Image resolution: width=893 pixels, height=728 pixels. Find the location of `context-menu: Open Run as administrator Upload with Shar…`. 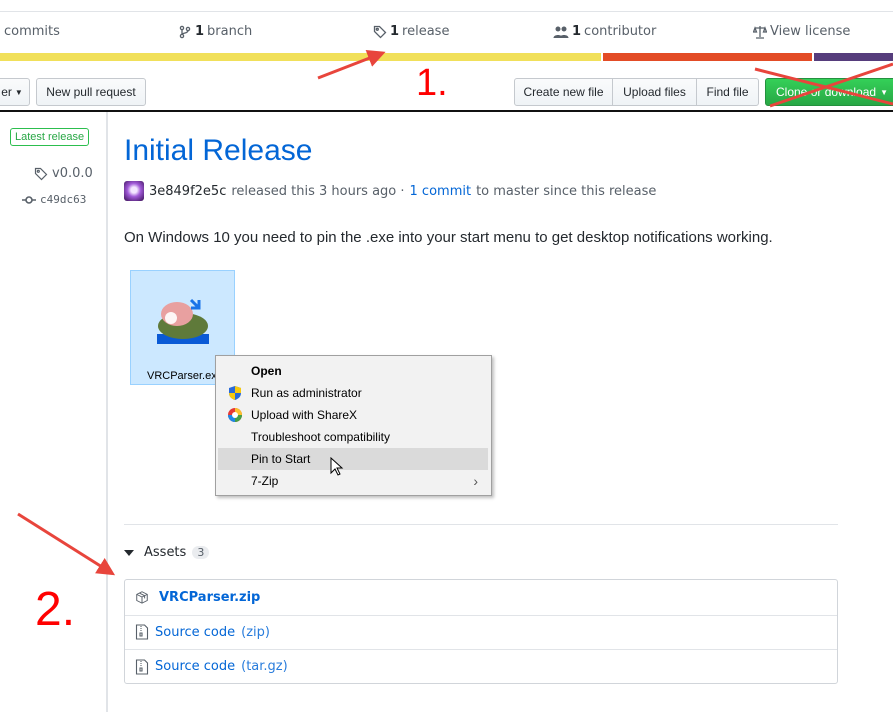

context-menu: Open Run as administrator Upload with Shar… is located at coordinates (353, 425).